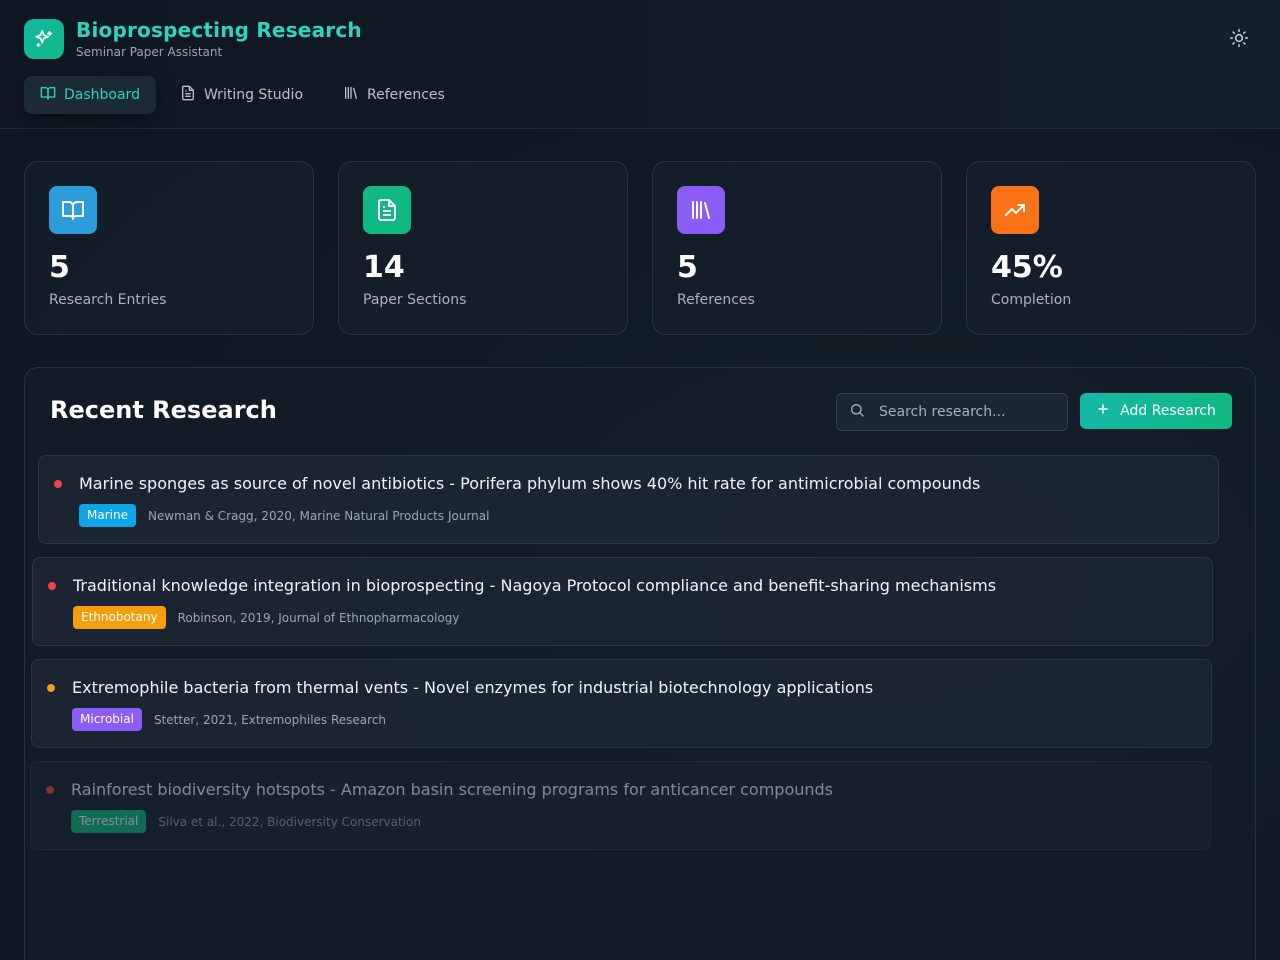 The image size is (1280, 960). I want to click on tab-writing-studio: Writing Studio, so click(241, 95).